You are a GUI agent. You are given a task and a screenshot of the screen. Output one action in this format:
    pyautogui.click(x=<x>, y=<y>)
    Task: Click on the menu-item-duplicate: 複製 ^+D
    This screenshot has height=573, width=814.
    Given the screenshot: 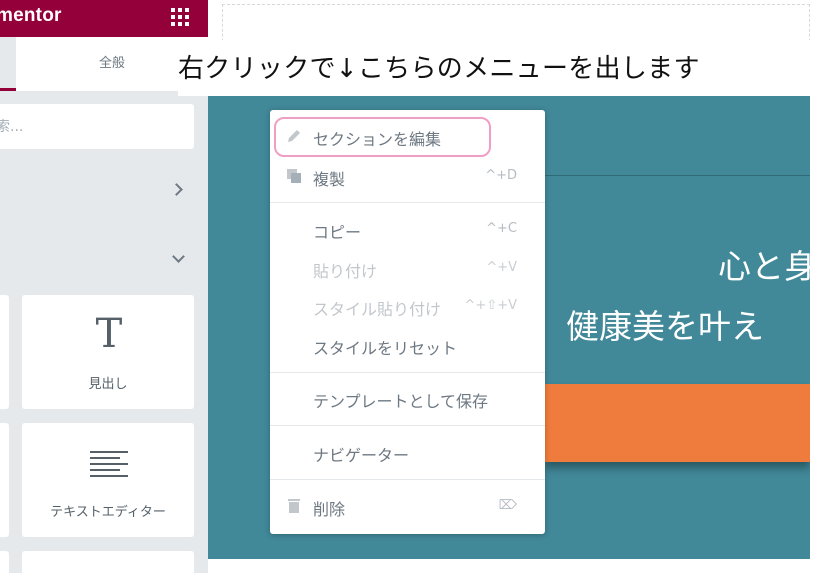 What is the action you would take?
    pyautogui.click(x=407, y=176)
    